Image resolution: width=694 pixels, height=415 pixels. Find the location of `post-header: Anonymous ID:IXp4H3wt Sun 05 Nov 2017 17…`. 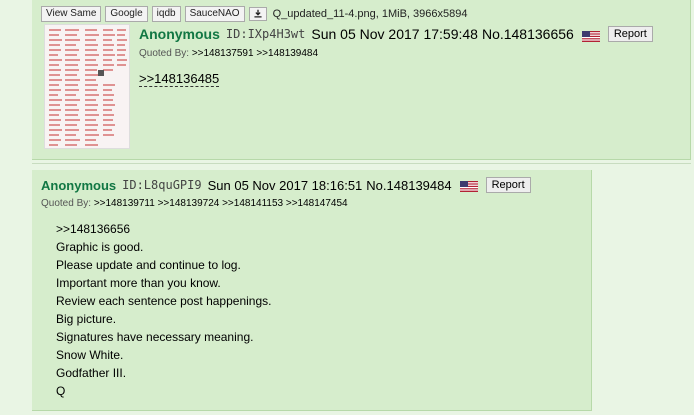

post-header: Anonymous ID:IXp4H3wt Sun 05 Nov 2017 17… is located at coordinates (396, 34).